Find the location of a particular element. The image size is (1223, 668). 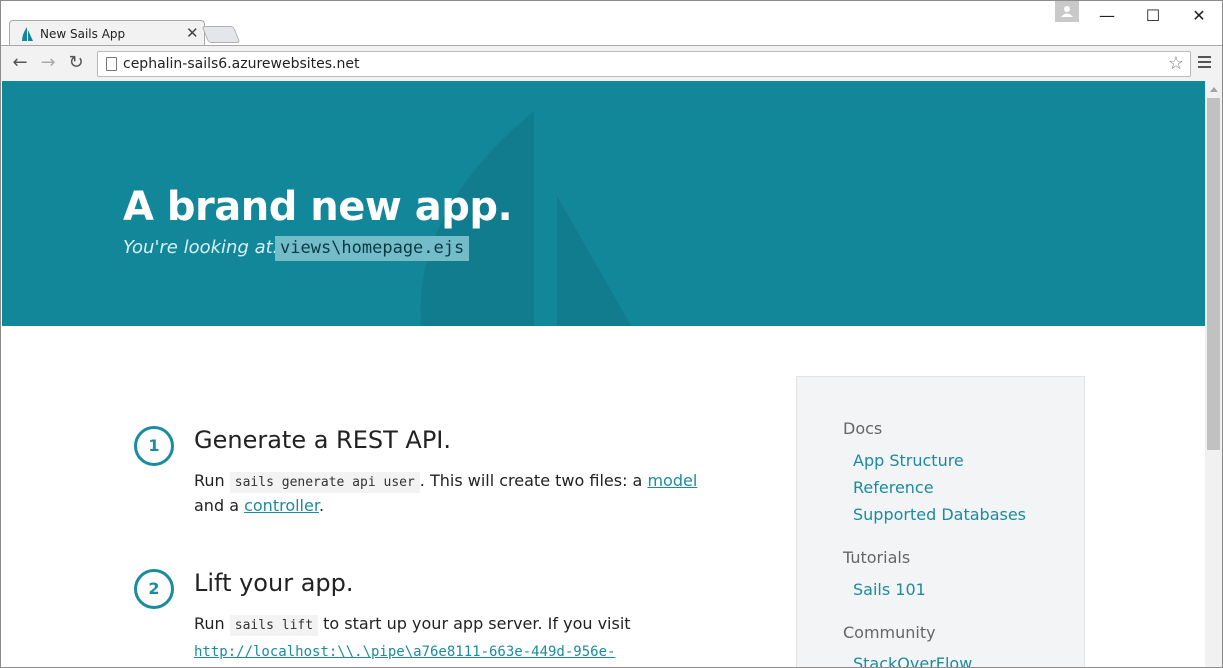

controller-link: controller is located at coordinates (281, 505).